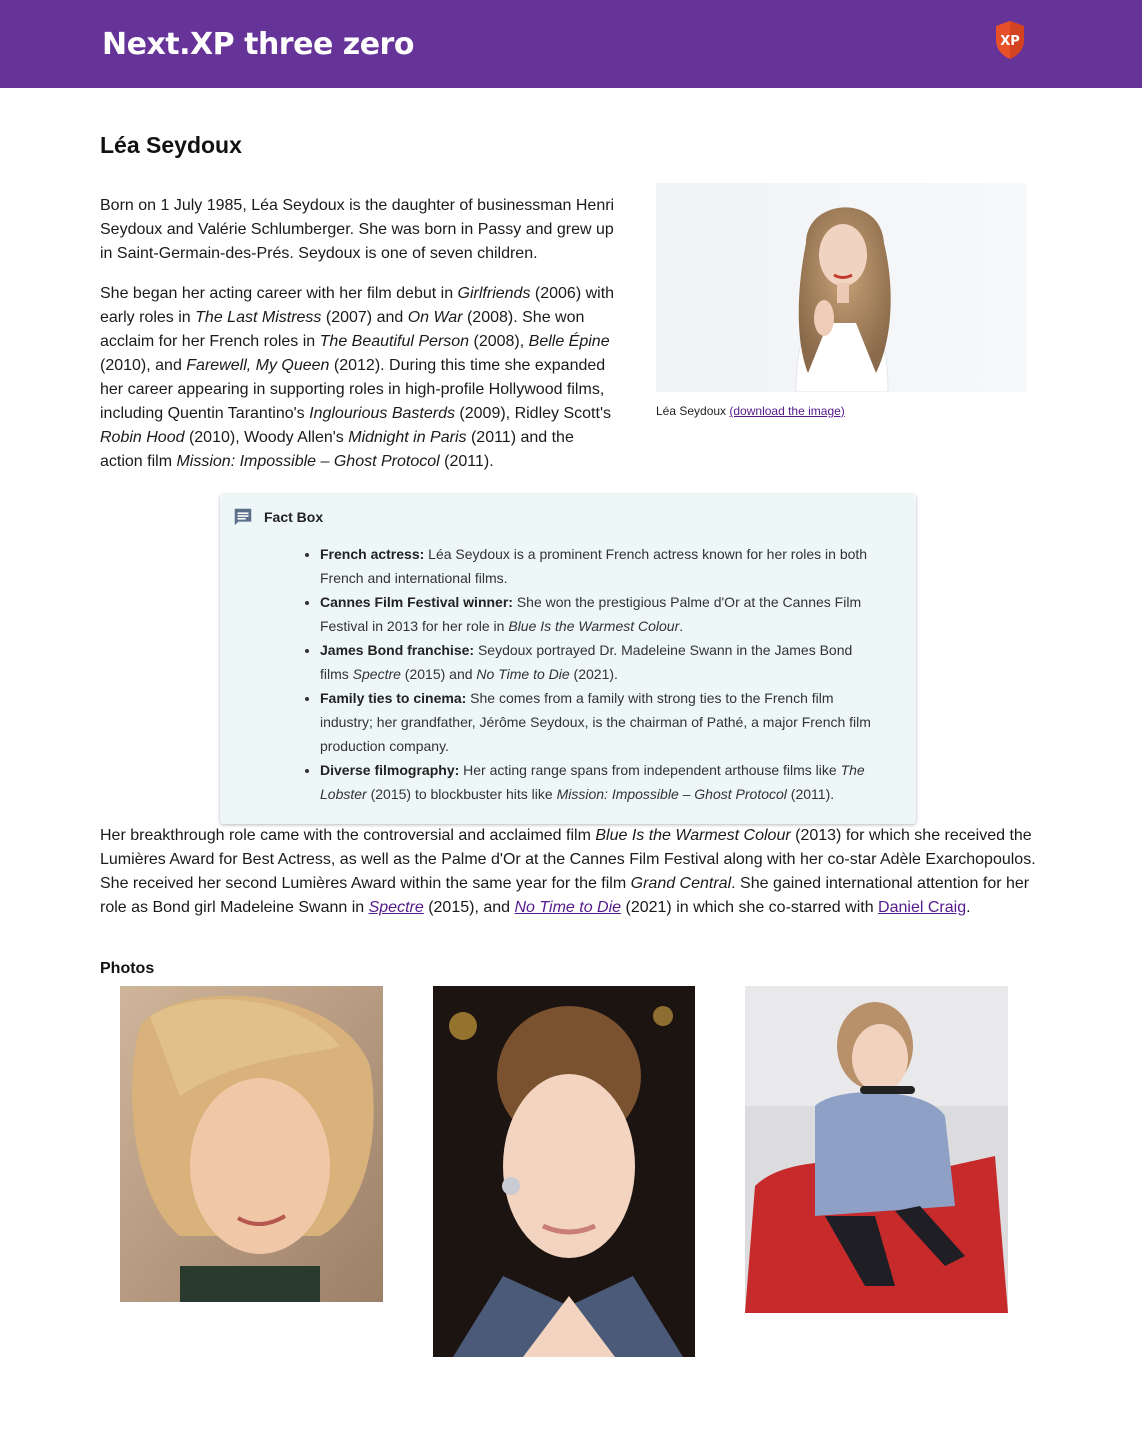 This screenshot has width=1142, height=1448. I want to click on spectre-link: Spectre, so click(396, 907).